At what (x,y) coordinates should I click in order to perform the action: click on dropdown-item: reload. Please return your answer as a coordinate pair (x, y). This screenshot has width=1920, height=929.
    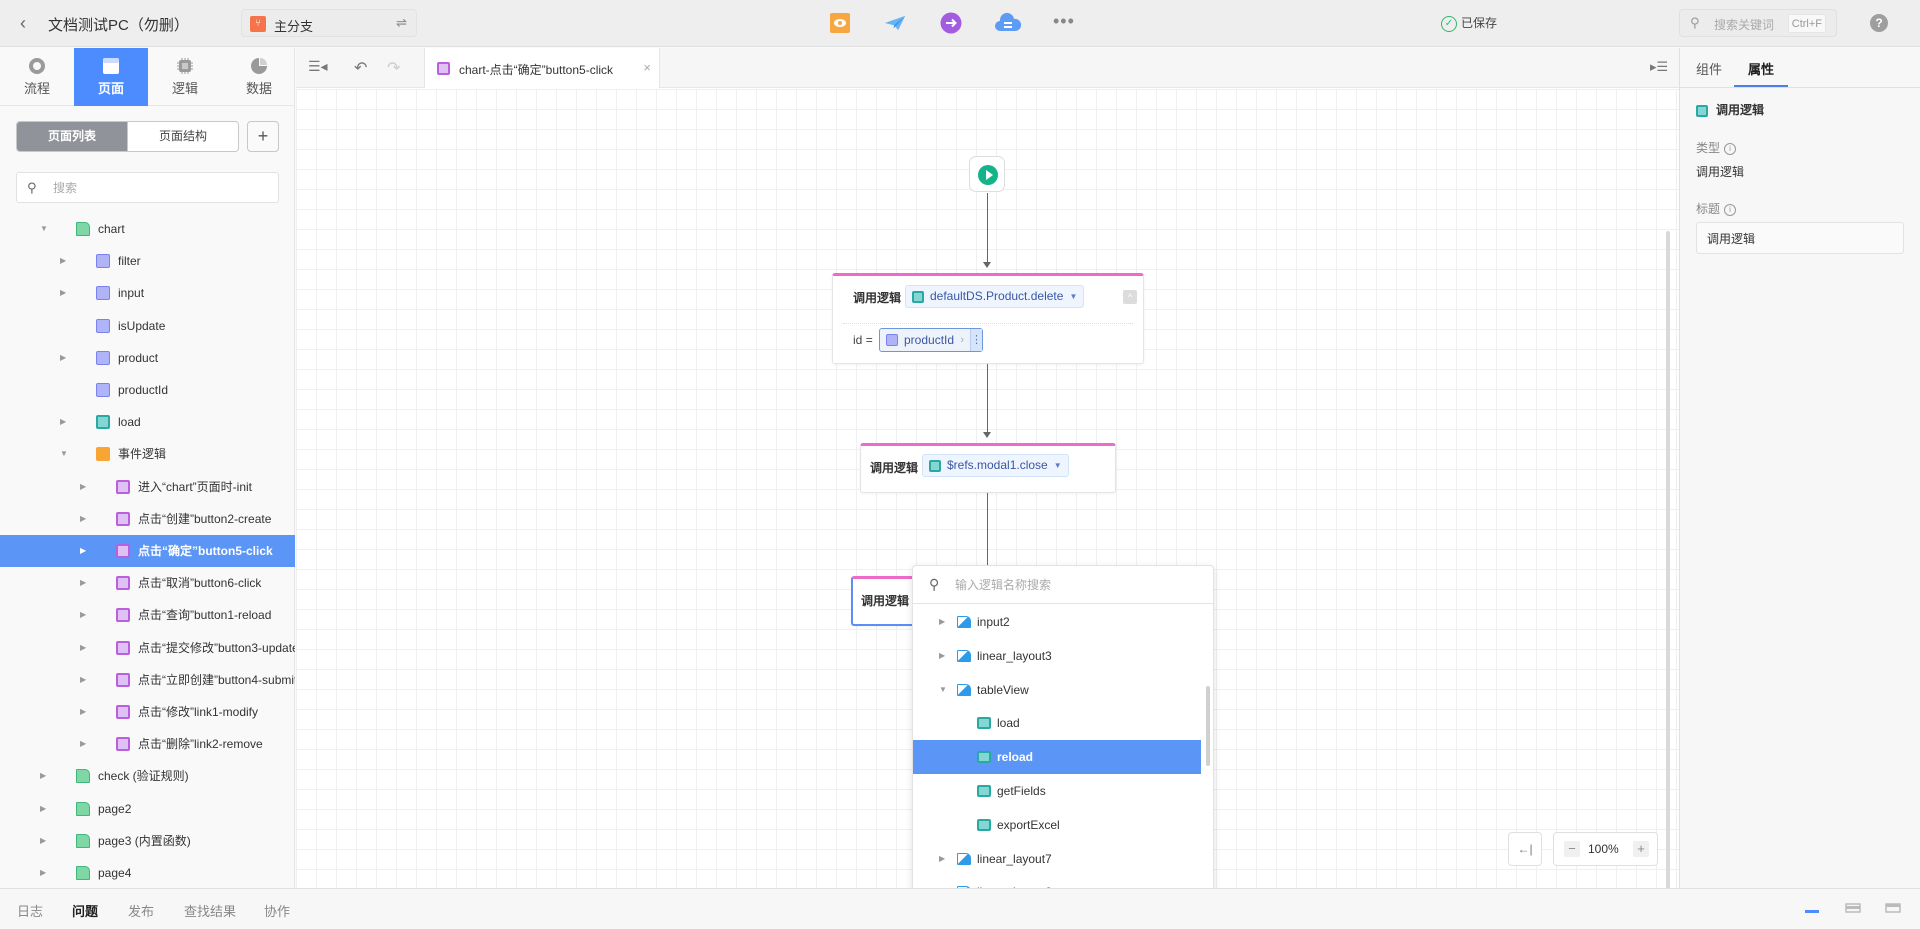
    Looking at the image, I should click on (1057, 757).